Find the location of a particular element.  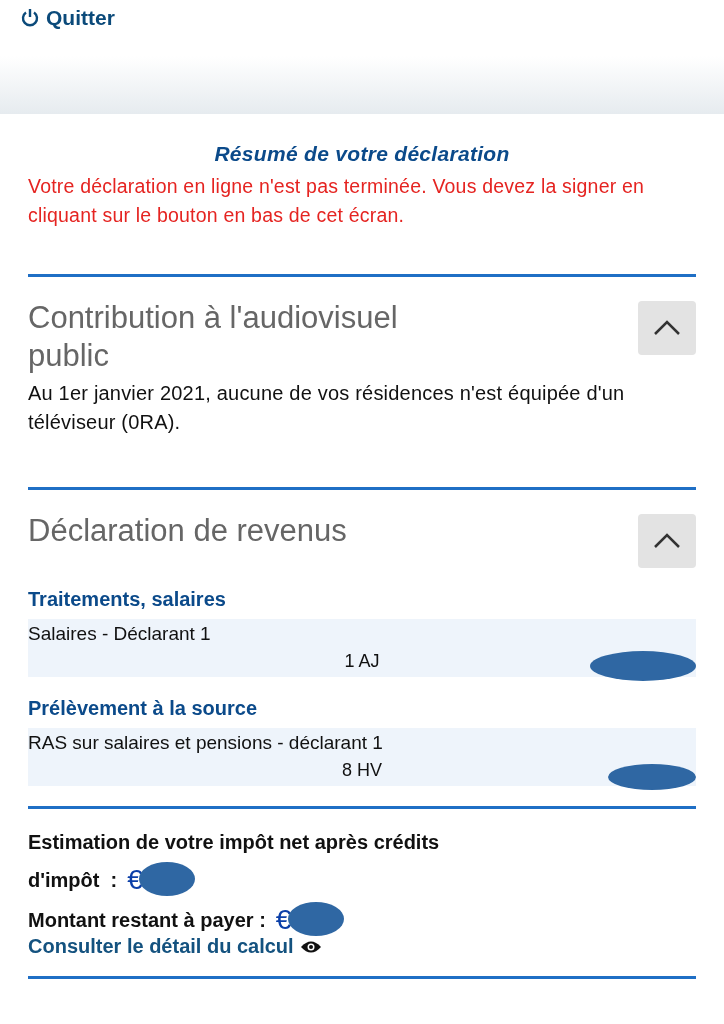

box-code: 8 HV is located at coordinates (362, 770).